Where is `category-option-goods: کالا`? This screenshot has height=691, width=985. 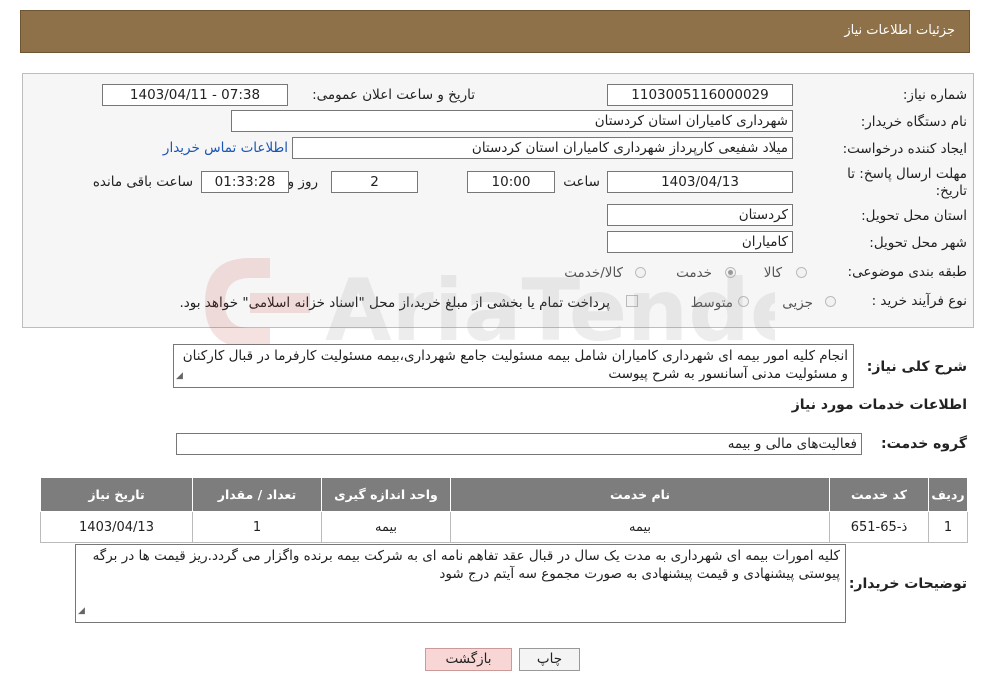 category-option-goods: کالا is located at coordinates (772, 273).